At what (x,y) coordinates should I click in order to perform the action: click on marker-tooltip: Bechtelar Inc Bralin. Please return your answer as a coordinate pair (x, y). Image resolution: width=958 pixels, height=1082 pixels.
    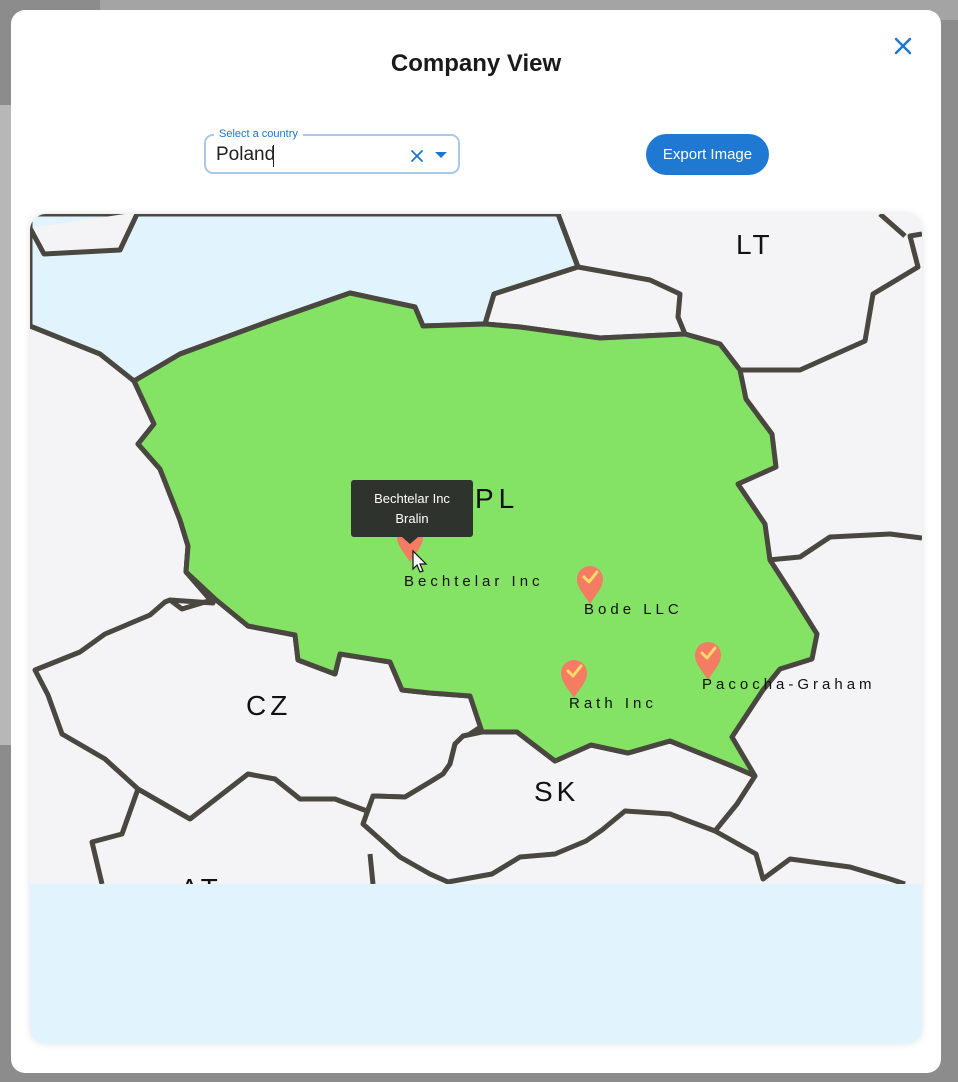
    Looking at the image, I should click on (412, 508).